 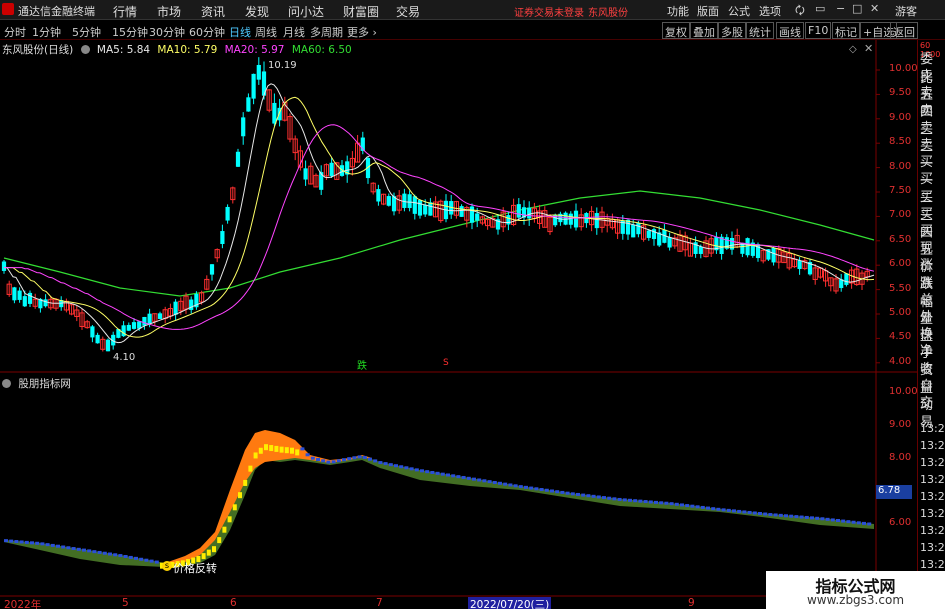 I want to click on price-axis-label: 4.50, so click(x=900, y=337).